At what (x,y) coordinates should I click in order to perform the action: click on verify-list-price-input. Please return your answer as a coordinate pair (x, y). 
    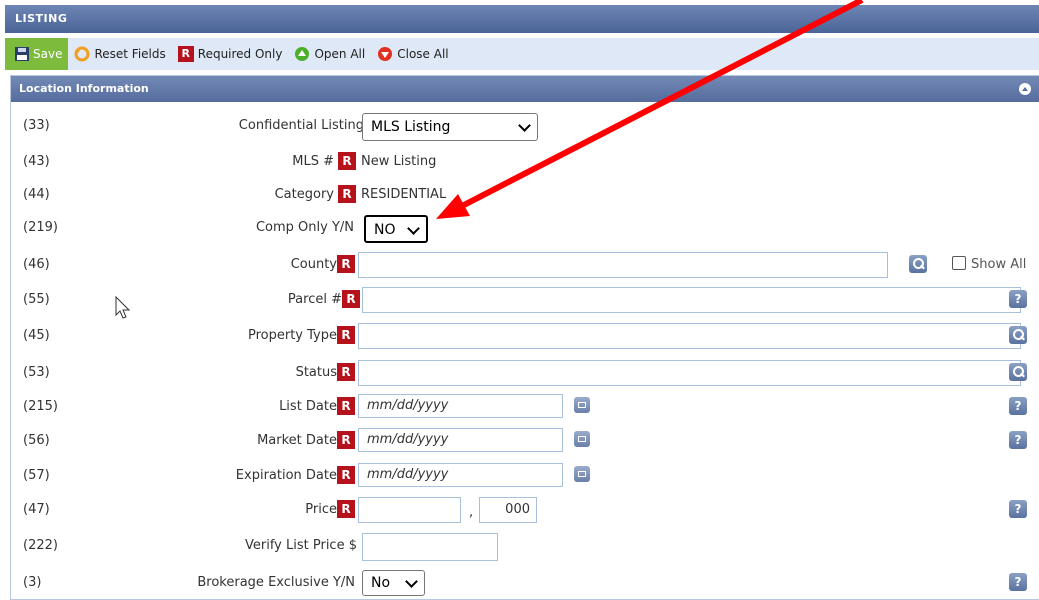
    Looking at the image, I should click on (430, 547).